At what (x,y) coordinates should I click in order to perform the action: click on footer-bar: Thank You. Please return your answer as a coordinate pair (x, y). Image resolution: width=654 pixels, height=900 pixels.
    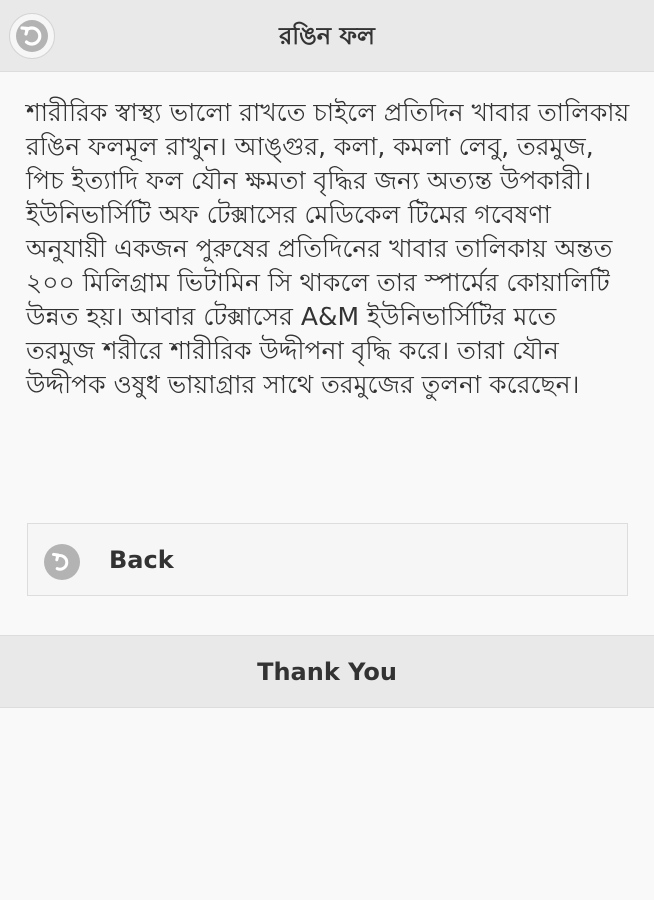
    Looking at the image, I should click on (327, 671).